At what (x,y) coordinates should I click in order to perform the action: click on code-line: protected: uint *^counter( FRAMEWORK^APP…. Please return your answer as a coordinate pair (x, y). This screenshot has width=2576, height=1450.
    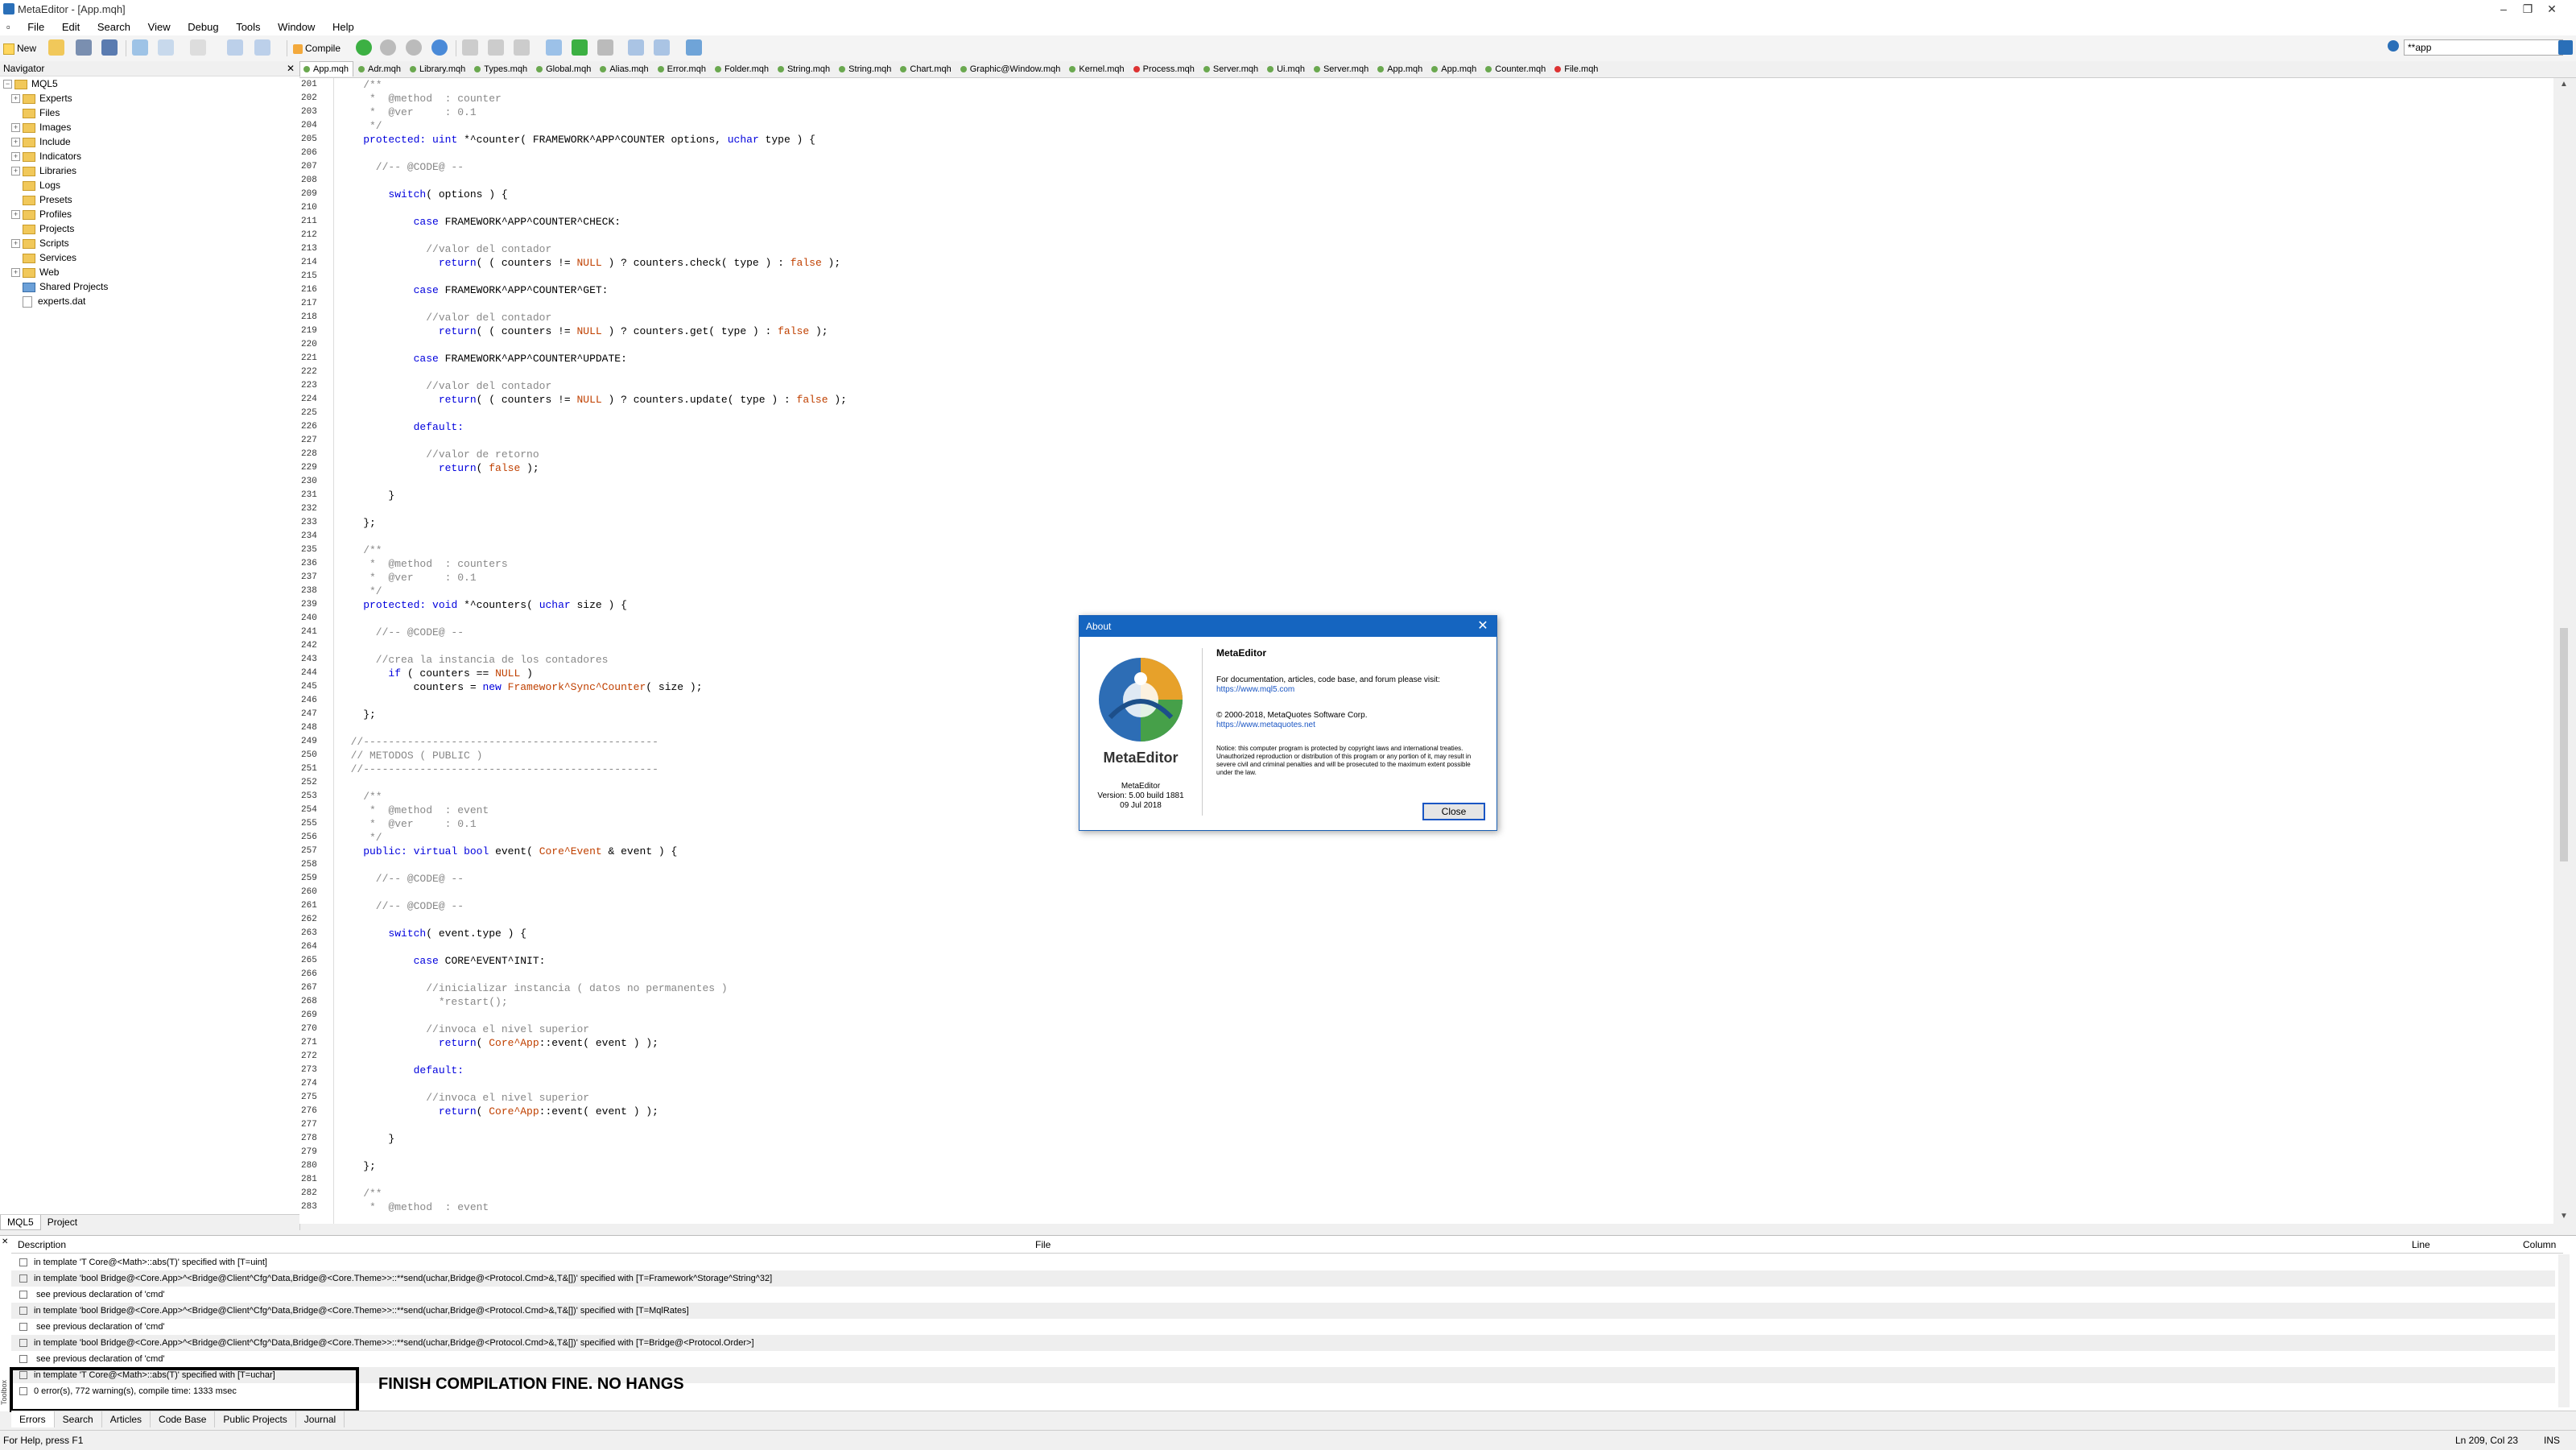
    Looking at the image, I should click on (576, 140).